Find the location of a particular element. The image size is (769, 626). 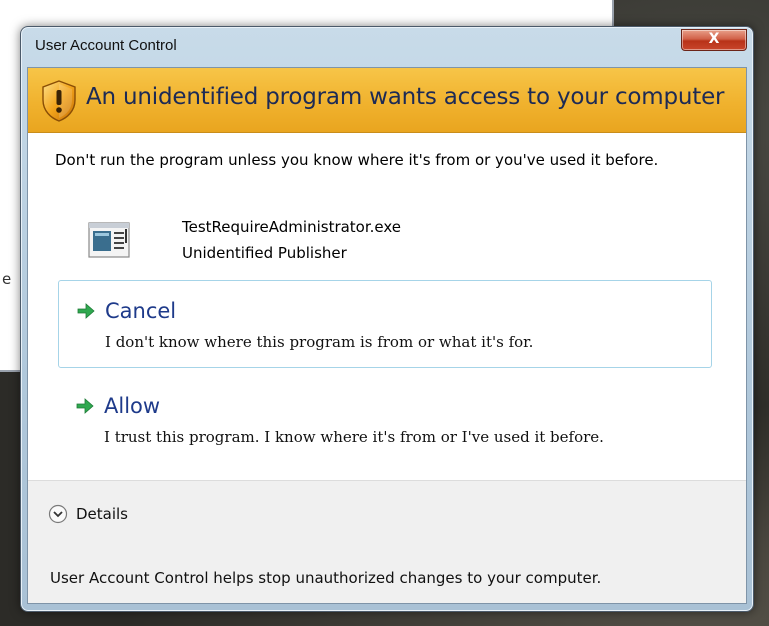

program-publisher: Unidentified Publisher is located at coordinates (264, 253).